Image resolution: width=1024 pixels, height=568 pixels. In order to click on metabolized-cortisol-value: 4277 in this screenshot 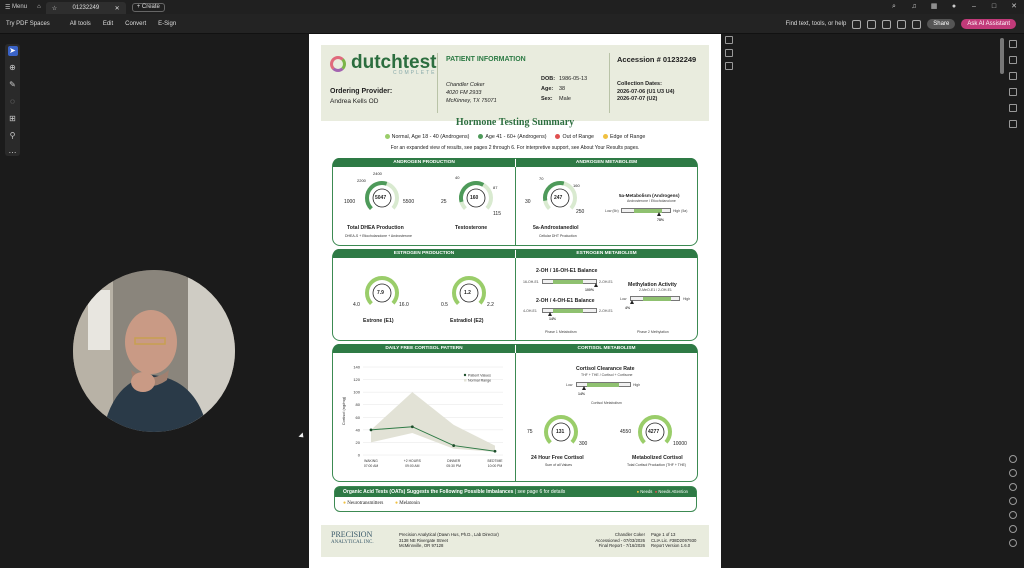, I will do `click(654, 432)`.